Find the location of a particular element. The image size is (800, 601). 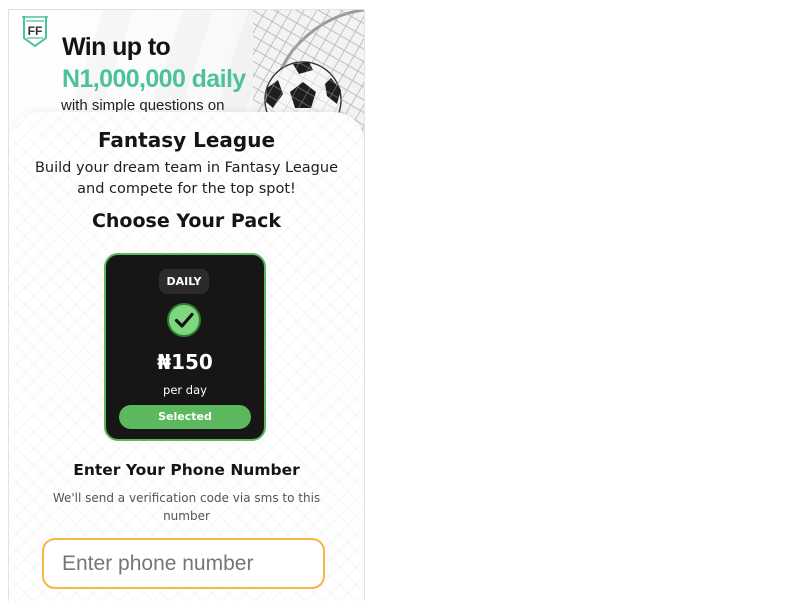

selected-button: Selected is located at coordinates (185, 417).